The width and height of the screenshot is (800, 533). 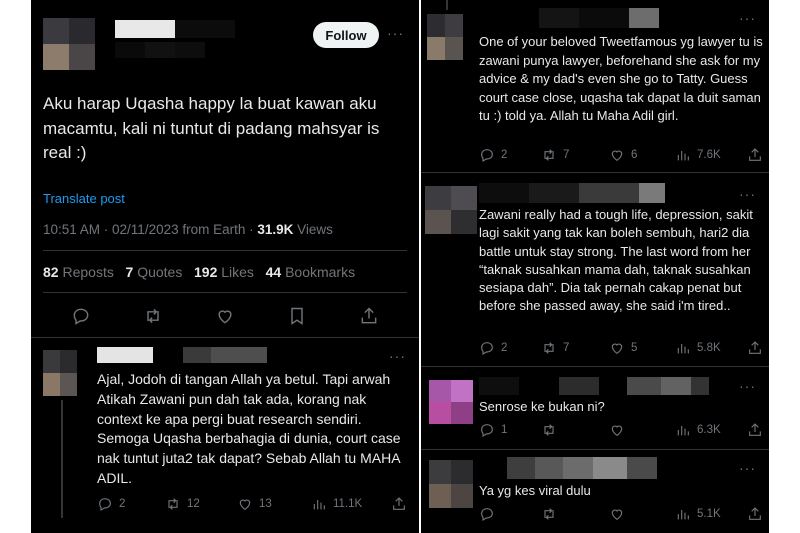 I want to click on view-count: 6.3K, so click(x=709, y=430).